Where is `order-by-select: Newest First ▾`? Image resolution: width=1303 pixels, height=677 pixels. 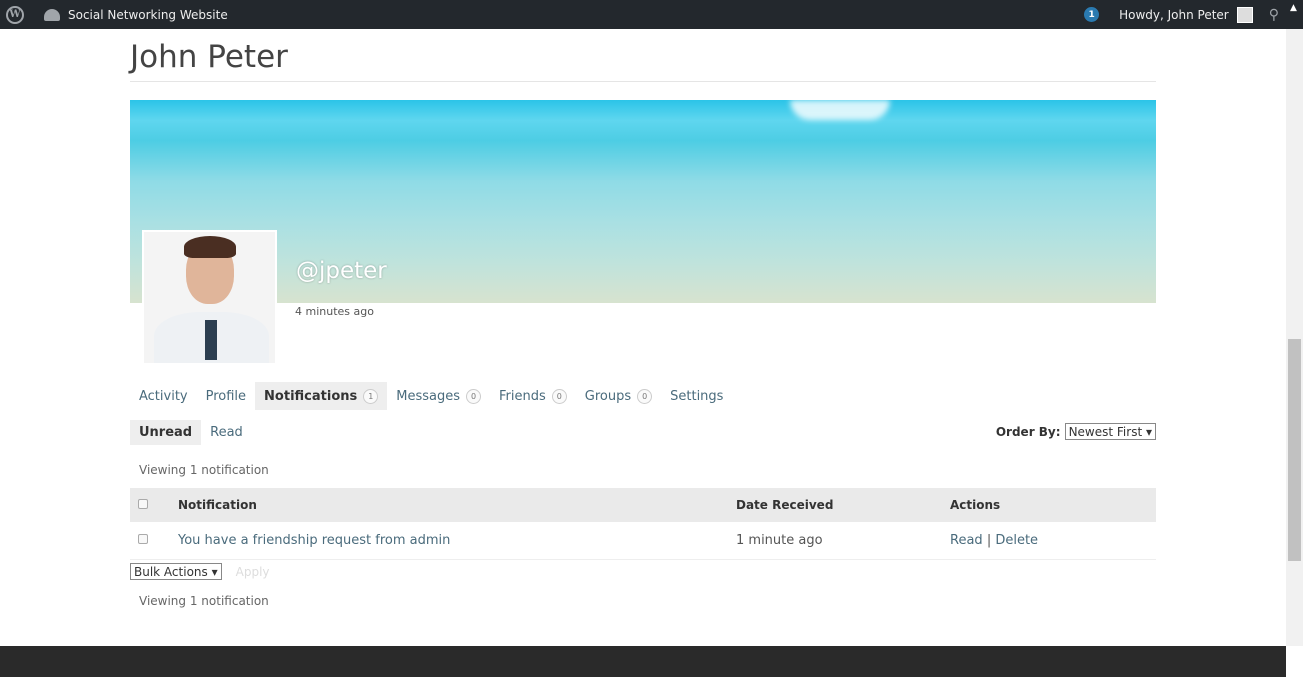 order-by-select: Newest First ▾ is located at coordinates (1110, 431).